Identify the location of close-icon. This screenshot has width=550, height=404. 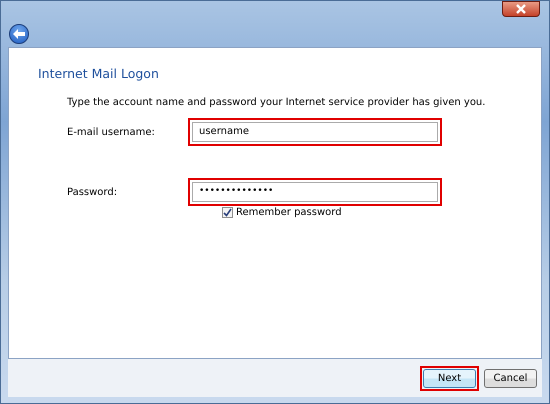
(521, 9).